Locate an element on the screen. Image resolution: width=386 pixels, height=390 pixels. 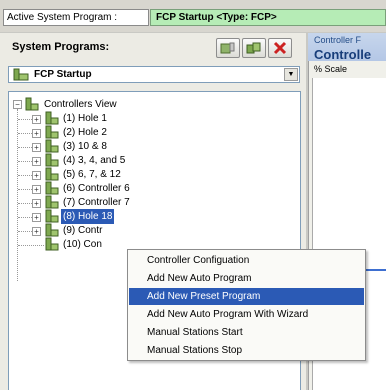
scale-label: % Scale is located at coordinates (331, 69).